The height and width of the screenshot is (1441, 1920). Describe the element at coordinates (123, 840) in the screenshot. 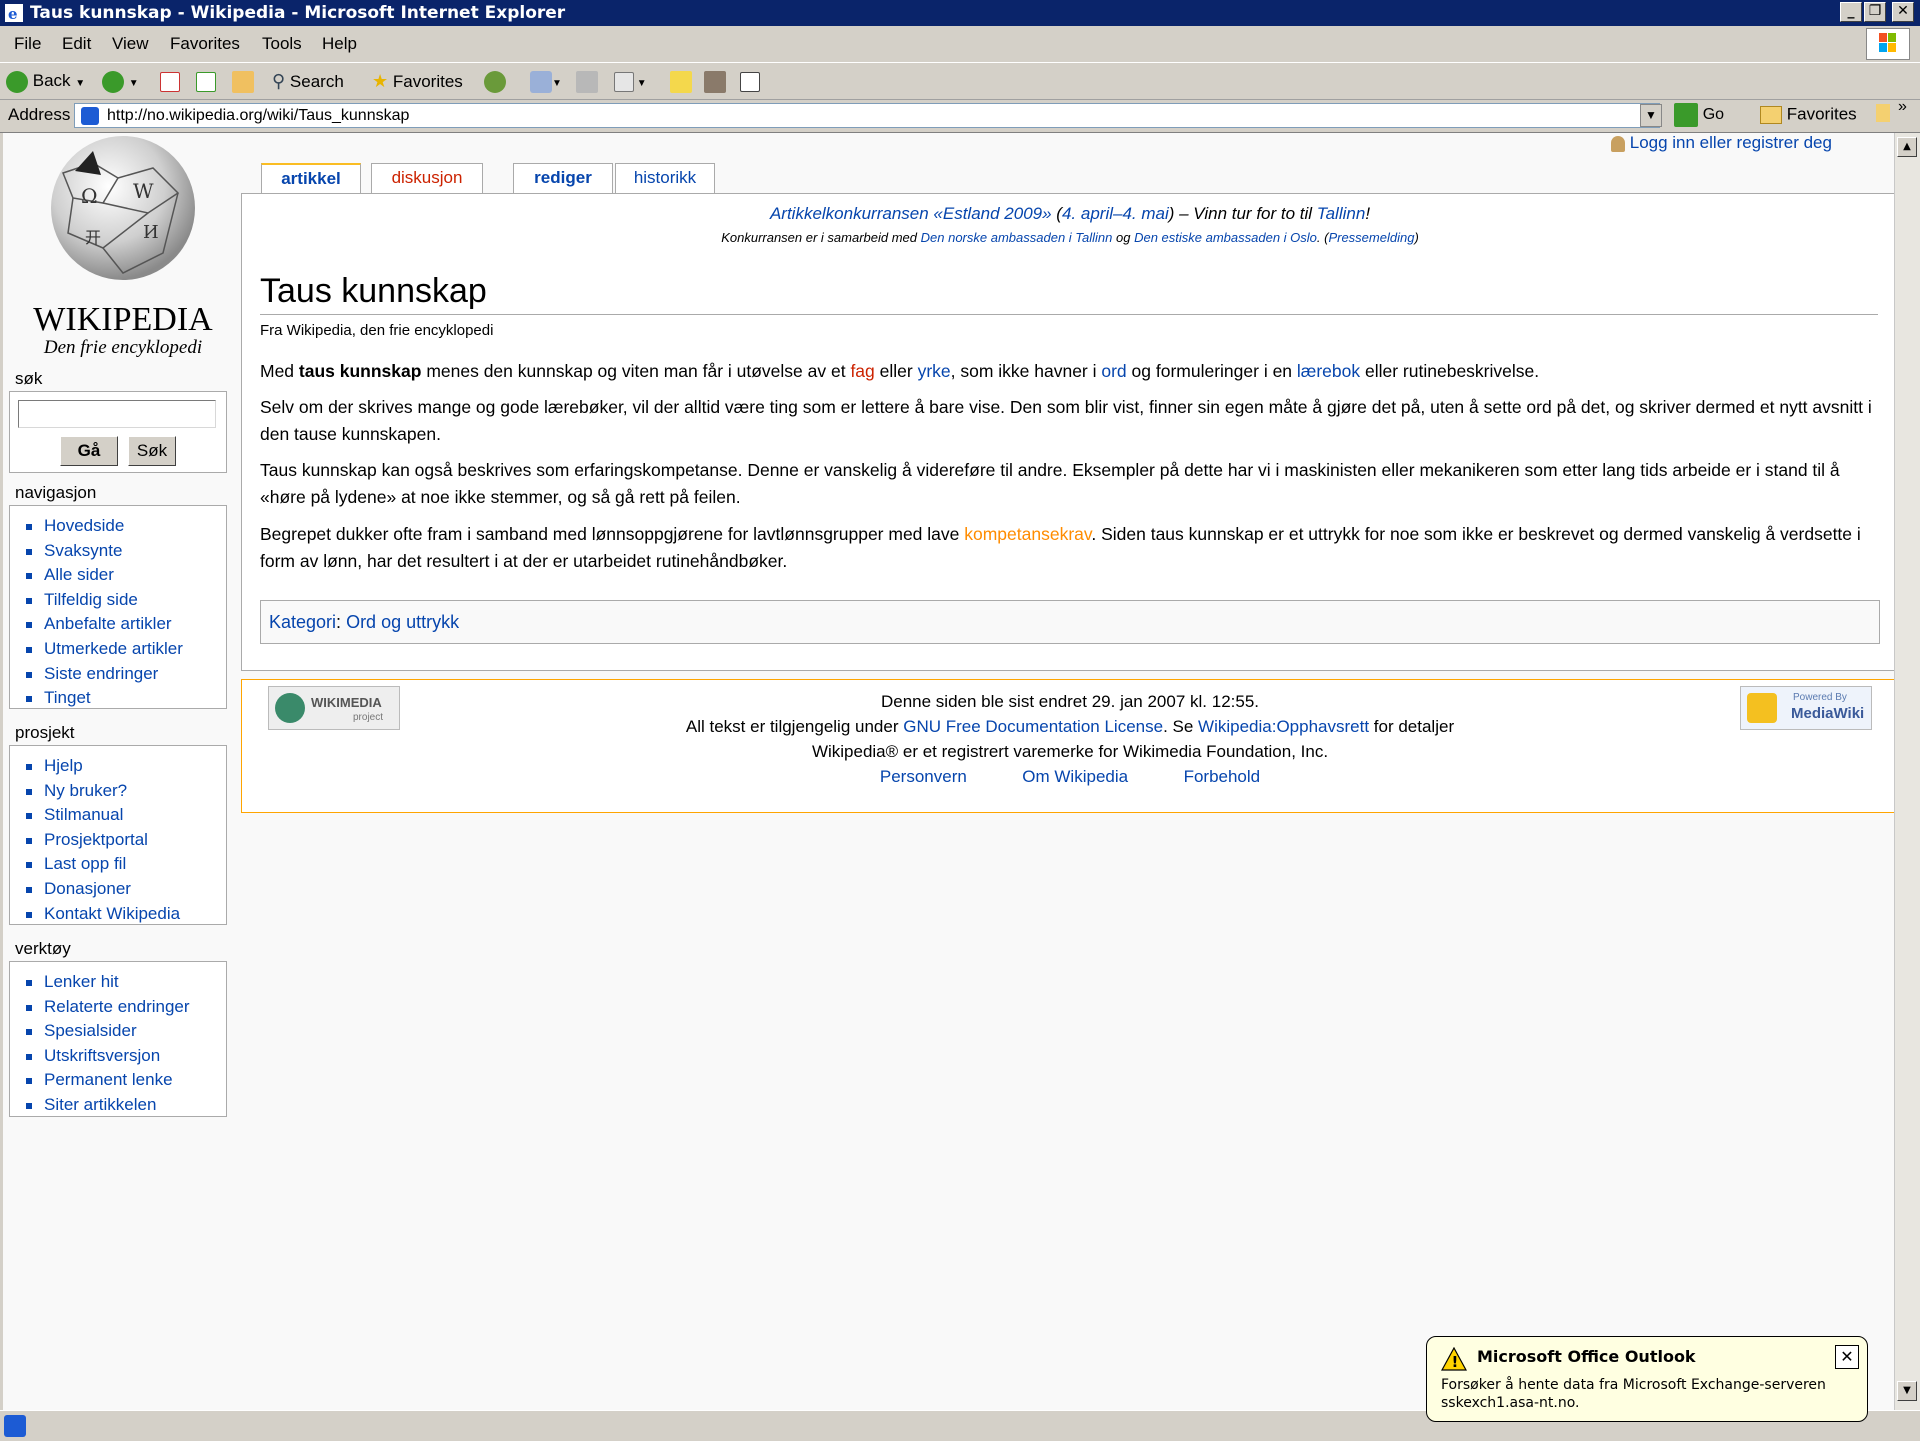

I see `project-link-prosjektportal: Prosjektportal` at that location.